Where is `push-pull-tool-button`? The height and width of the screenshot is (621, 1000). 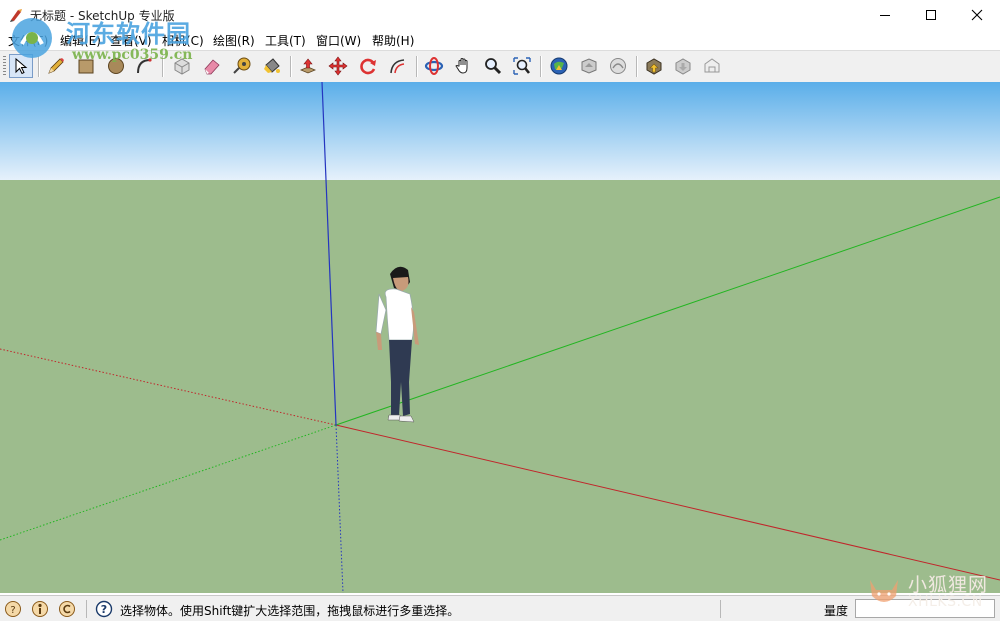 push-pull-tool-button is located at coordinates (308, 66).